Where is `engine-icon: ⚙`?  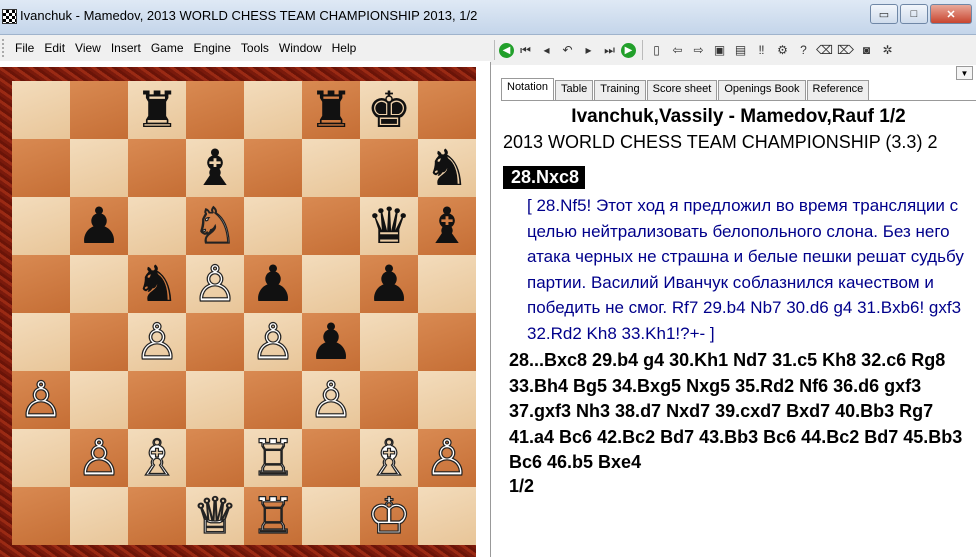
engine-icon: ⚙ is located at coordinates (782, 50).